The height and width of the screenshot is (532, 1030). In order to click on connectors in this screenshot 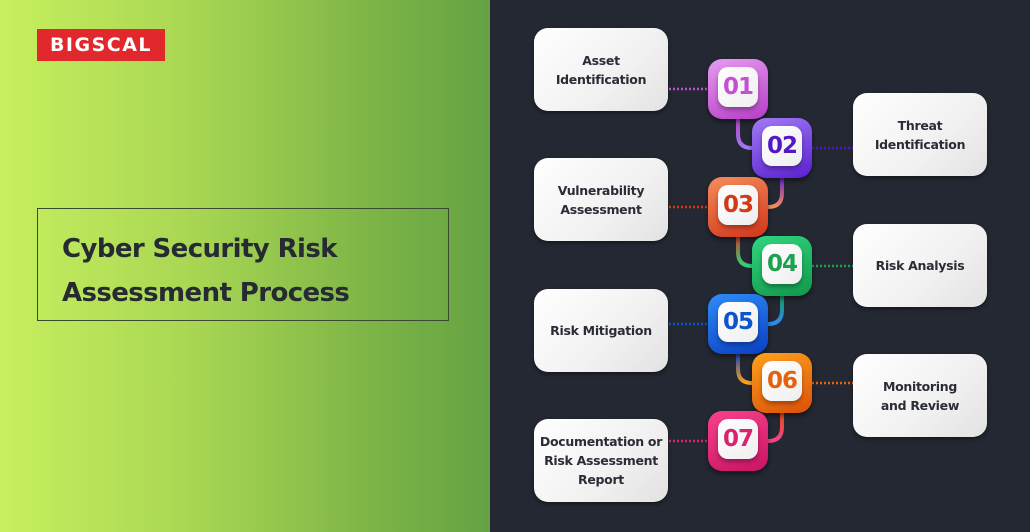, I will do `click(761, 265)`.